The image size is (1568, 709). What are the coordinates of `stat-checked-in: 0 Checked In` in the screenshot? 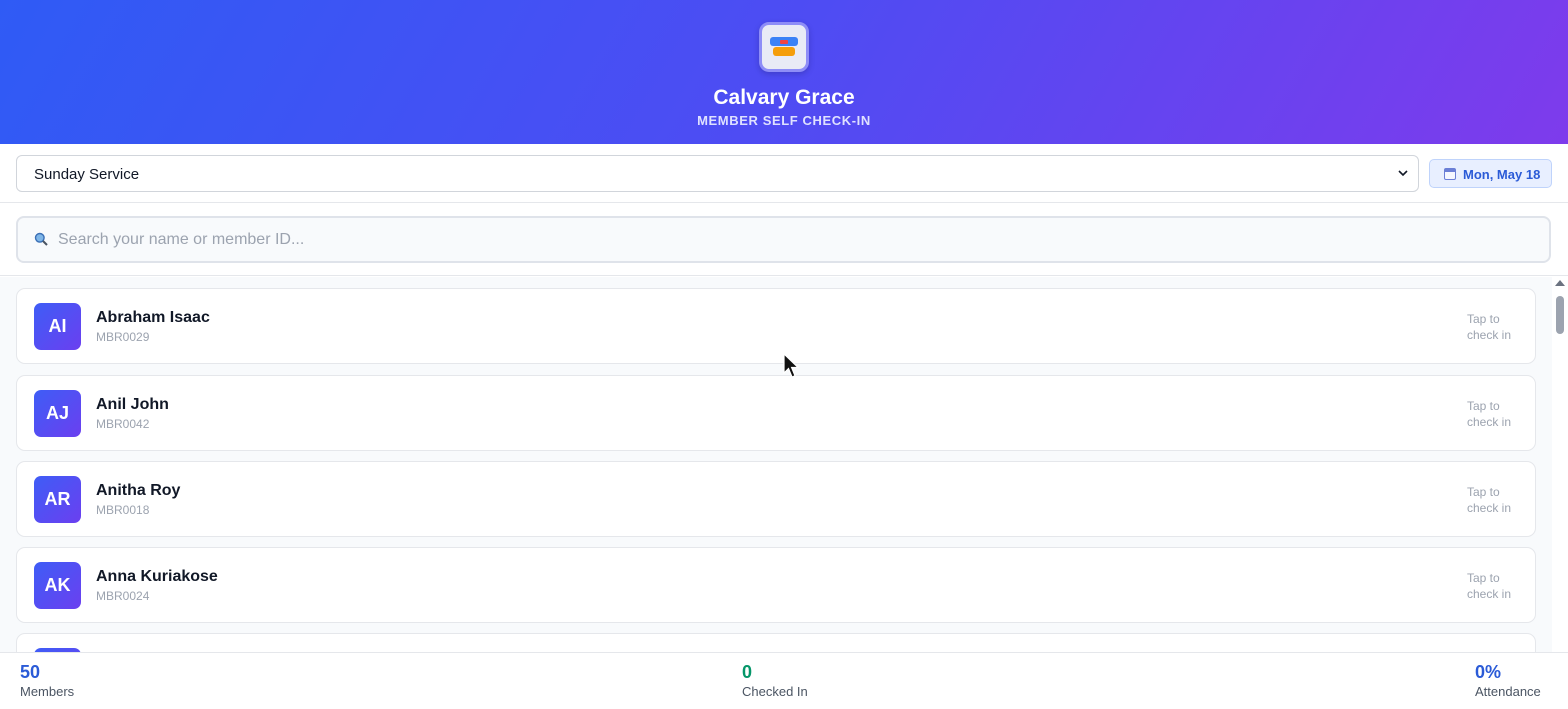 It's located at (775, 680).